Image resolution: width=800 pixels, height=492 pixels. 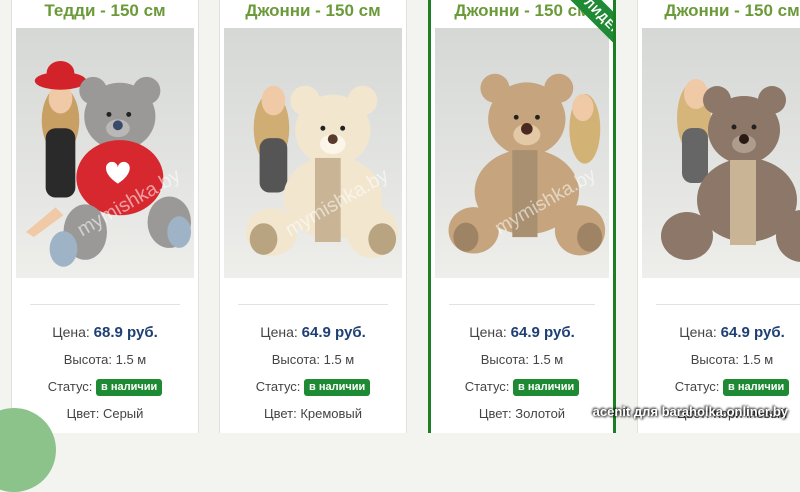 I want to click on product-title: Тедди - 150 см, so click(x=105, y=11).